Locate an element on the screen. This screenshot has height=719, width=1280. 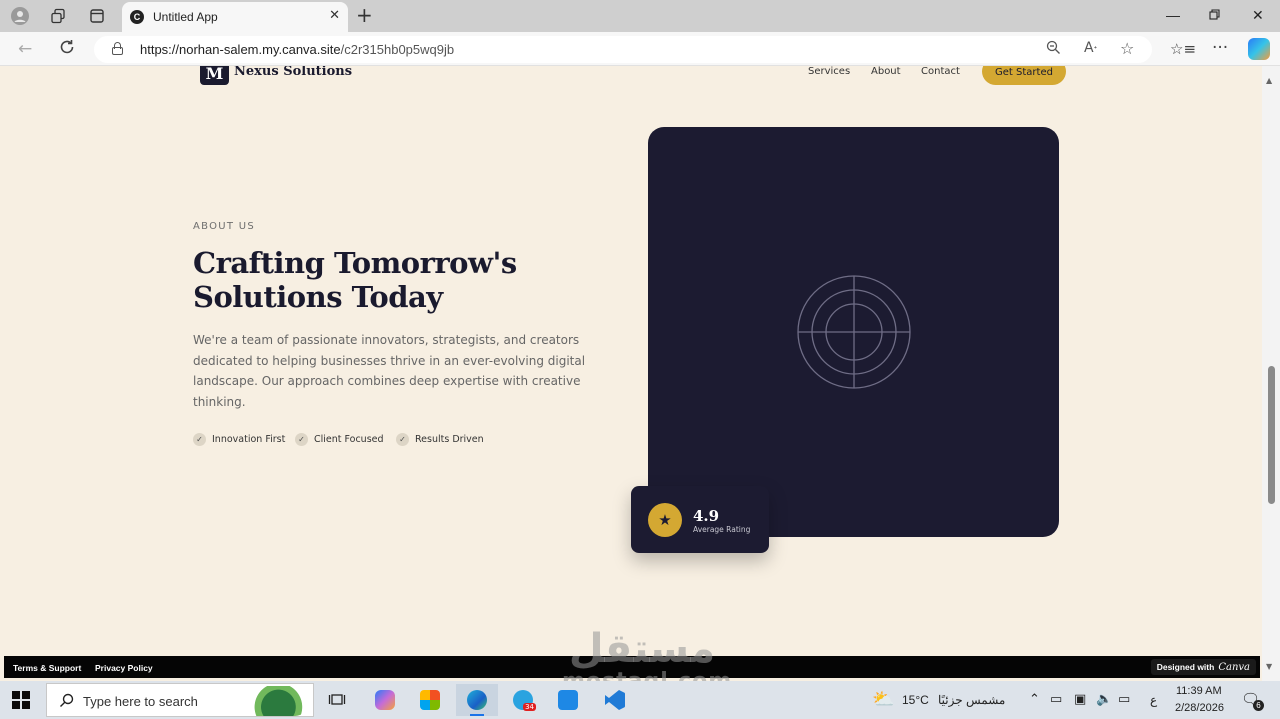
feature-innovation-first: ✓ Innovation First is located at coordinates (239, 439).